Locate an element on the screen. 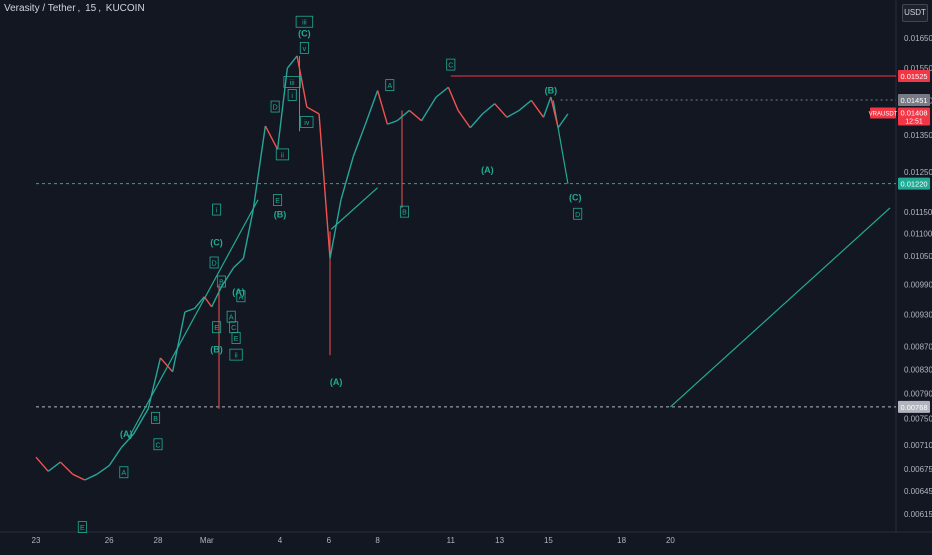 This screenshot has width=932, height=555. wave-label: i is located at coordinates (217, 211).